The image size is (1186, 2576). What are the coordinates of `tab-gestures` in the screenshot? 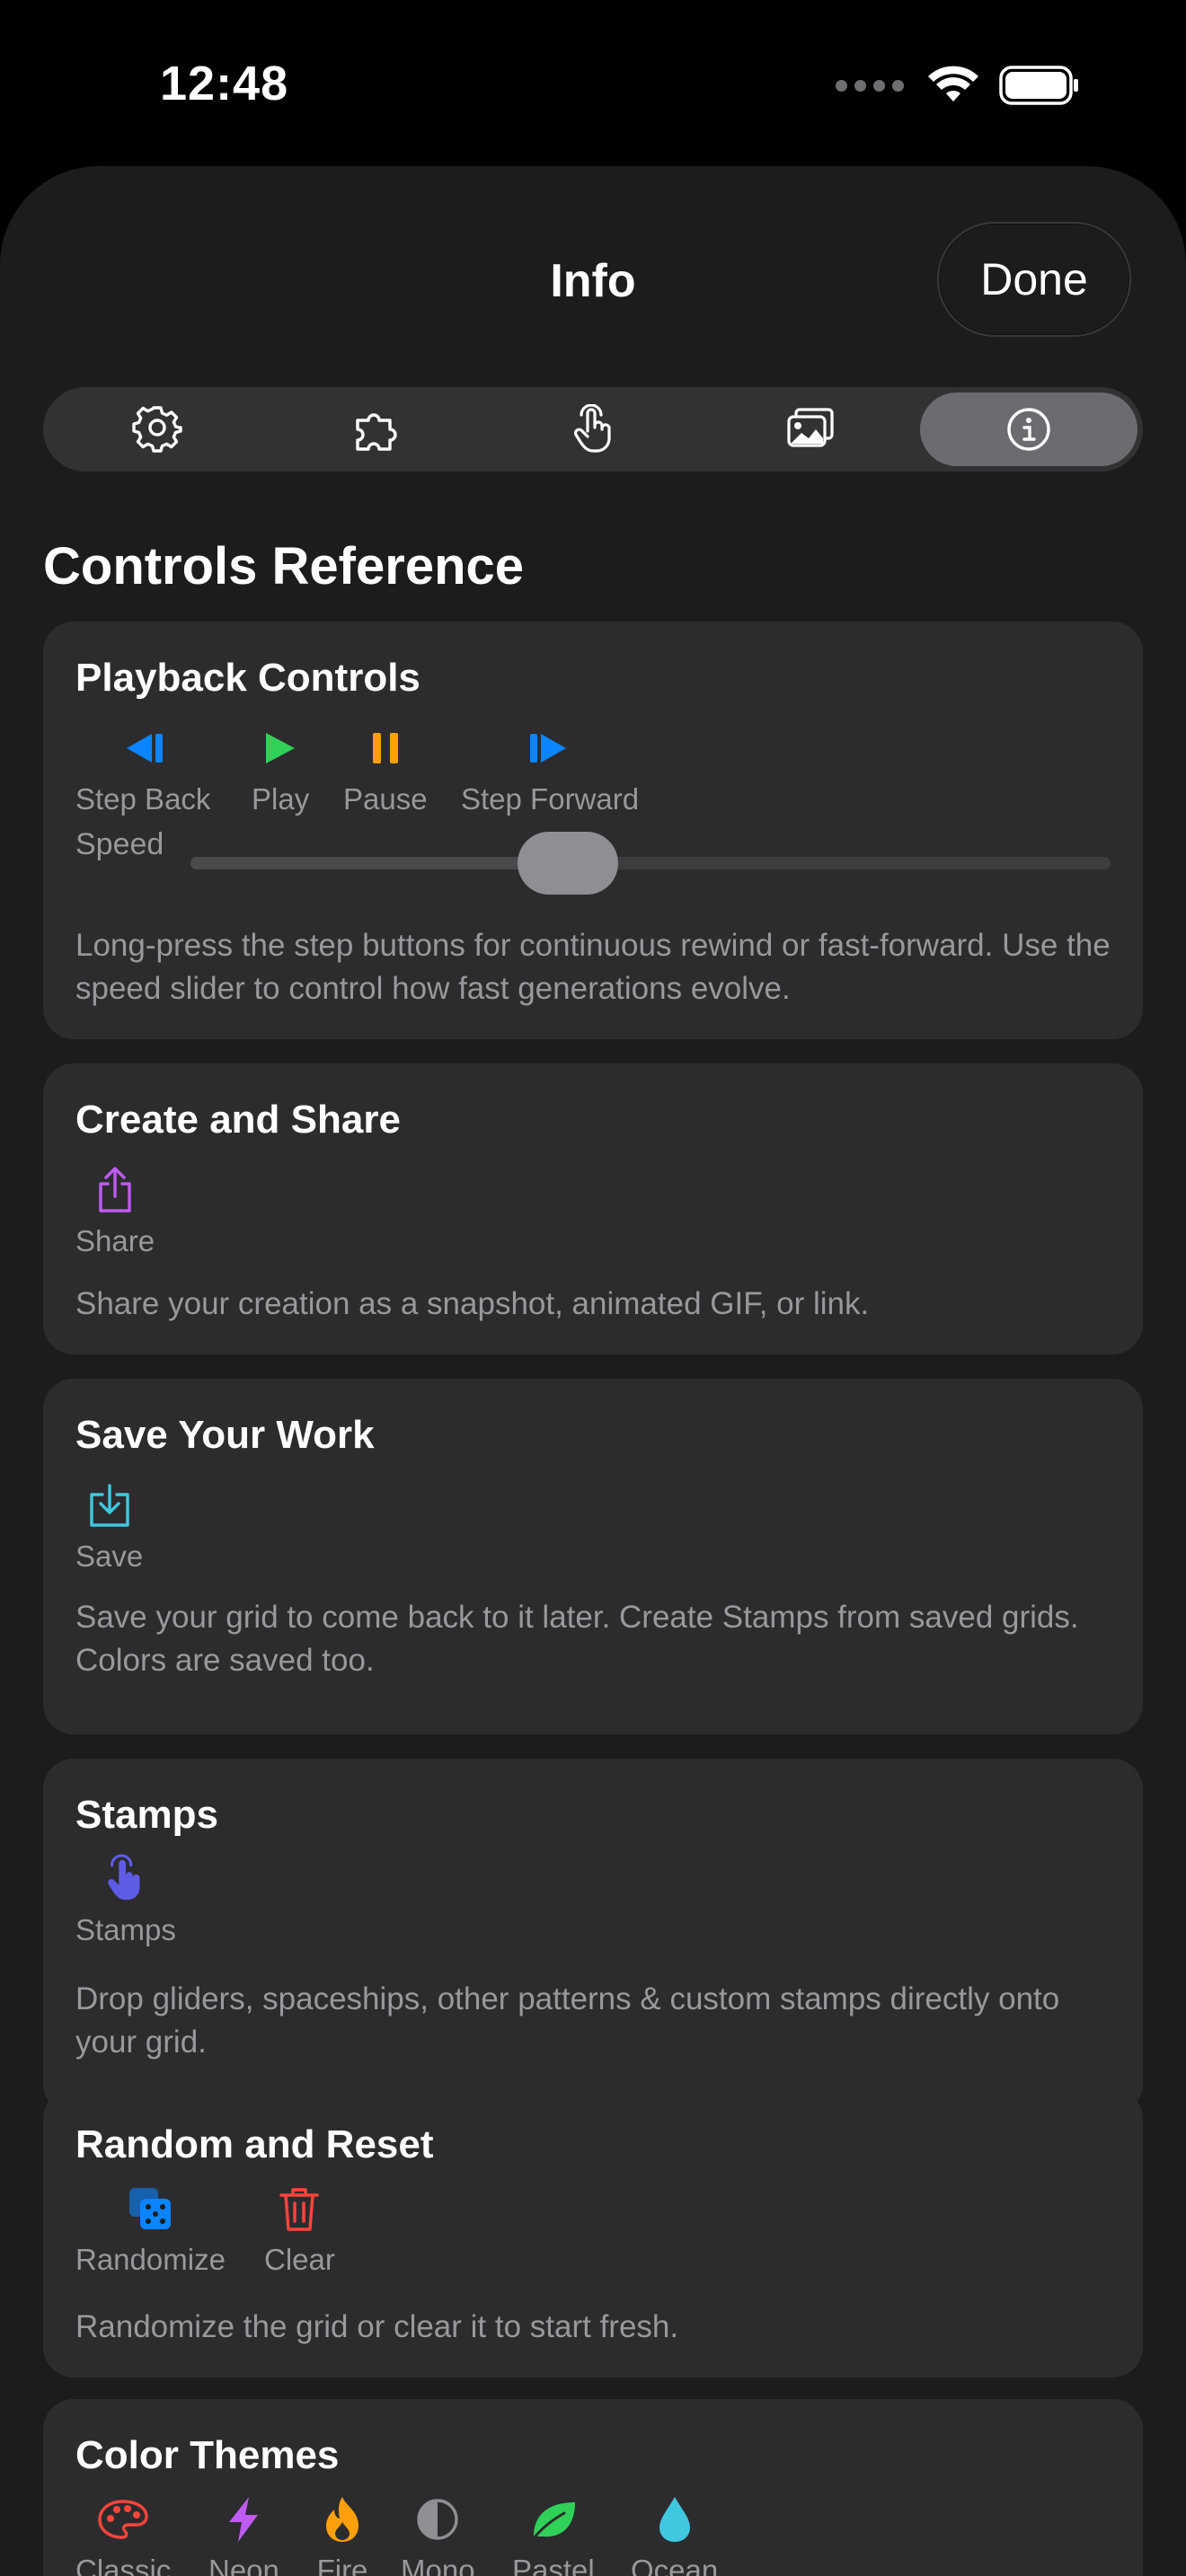 It's located at (593, 429).